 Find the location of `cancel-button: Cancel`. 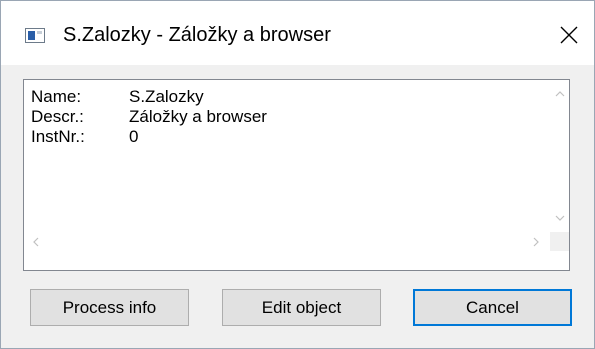

cancel-button: Cancel is located at coordinates (492, 307).